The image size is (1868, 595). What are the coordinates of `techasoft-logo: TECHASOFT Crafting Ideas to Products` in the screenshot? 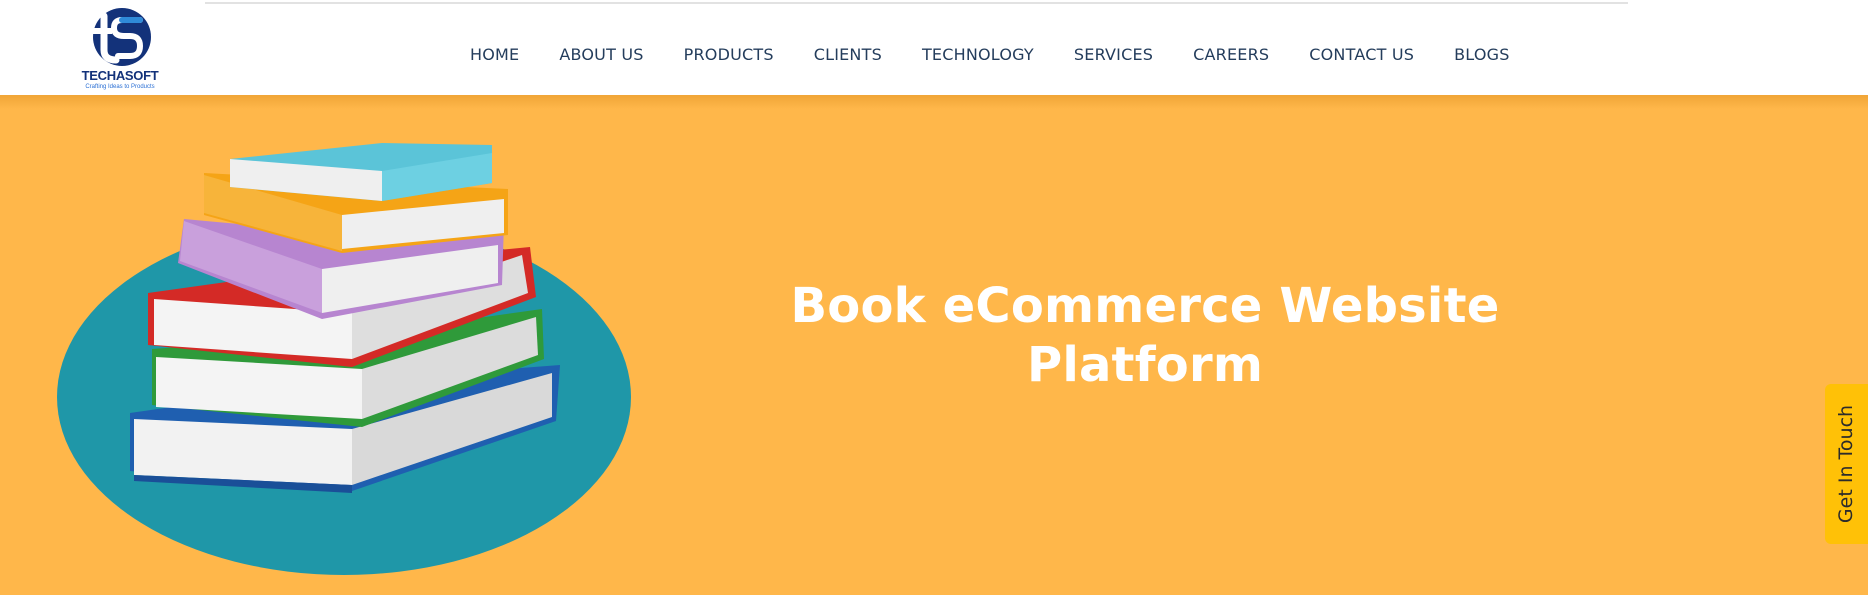 It's located at (120, 49).